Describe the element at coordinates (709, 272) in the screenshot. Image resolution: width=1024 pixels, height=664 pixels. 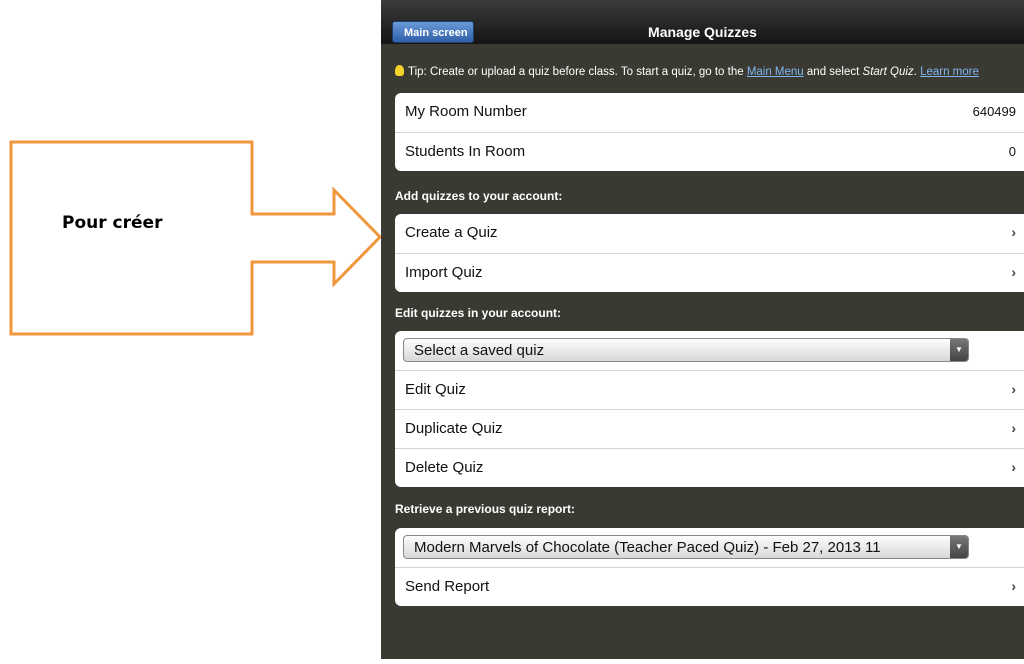
I see `import-quiz-row: Import Quiz ›` at that location.